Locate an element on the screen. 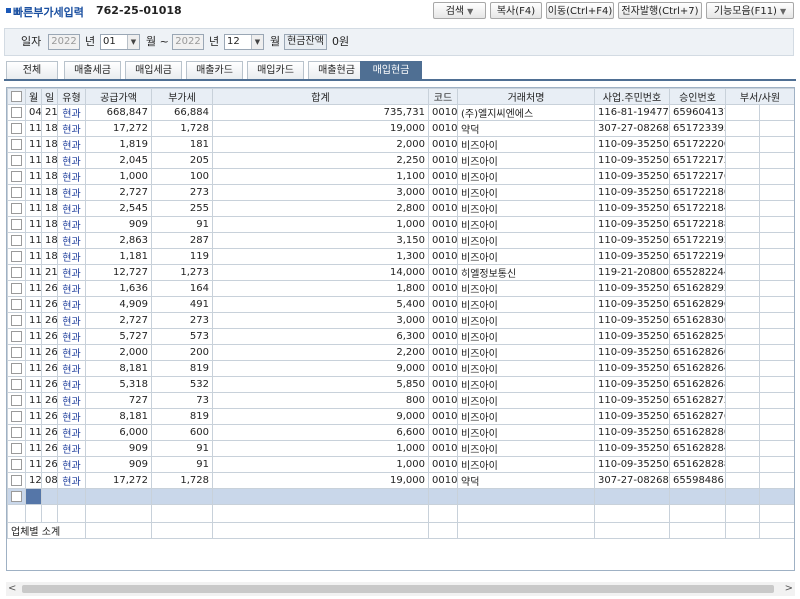  cell-approval-number: 651628276 is located at coordinates (697, 416).